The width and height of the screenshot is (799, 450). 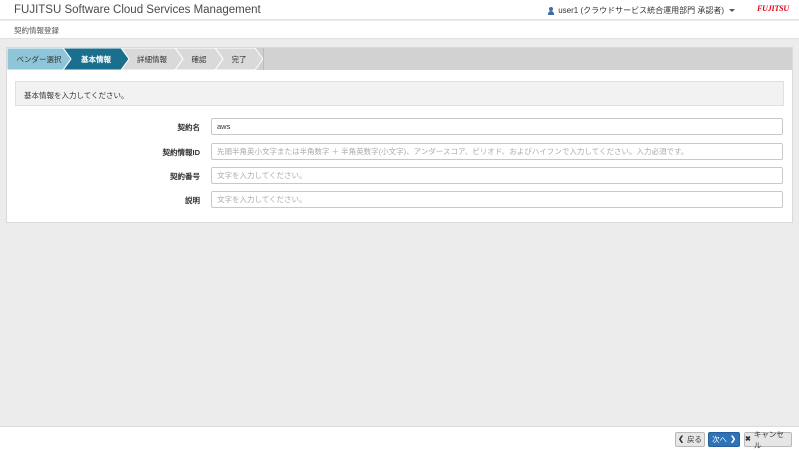 I want to click on step-basic-info: 基本情報, so click(x=96, y=59).